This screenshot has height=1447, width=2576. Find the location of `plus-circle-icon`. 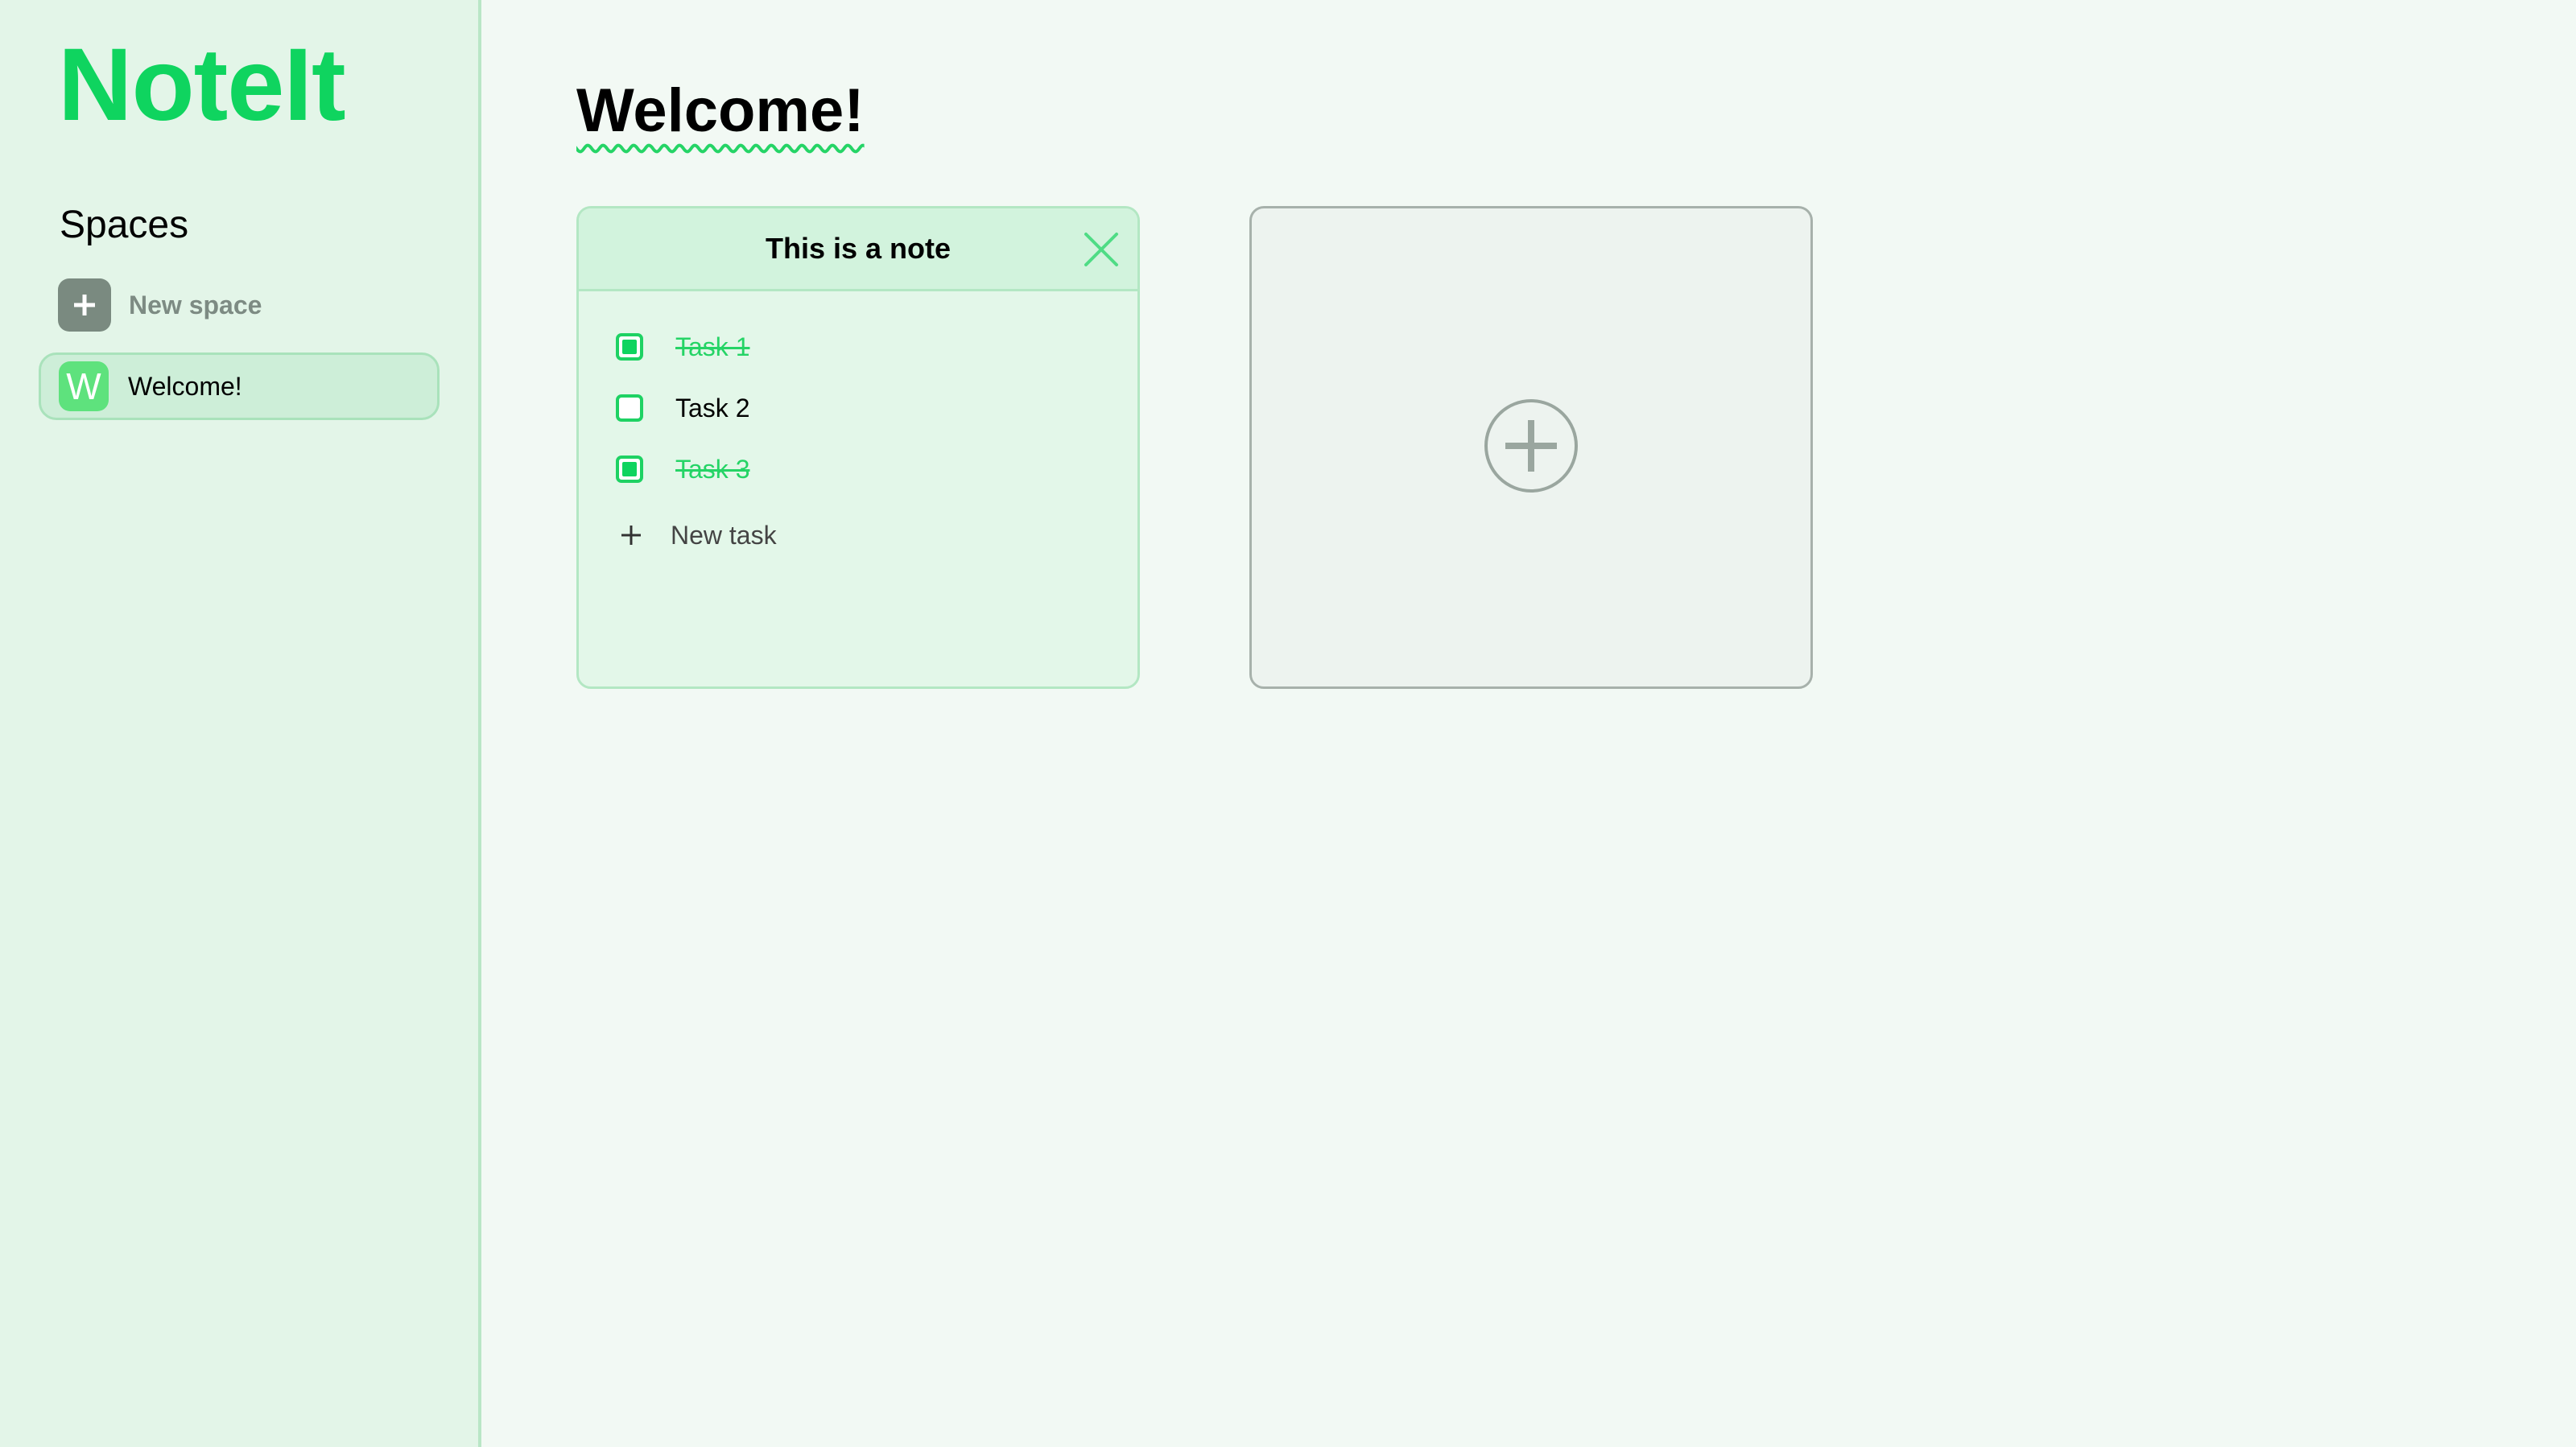

plus-circle-icon is located at coordinates (1531, 448).